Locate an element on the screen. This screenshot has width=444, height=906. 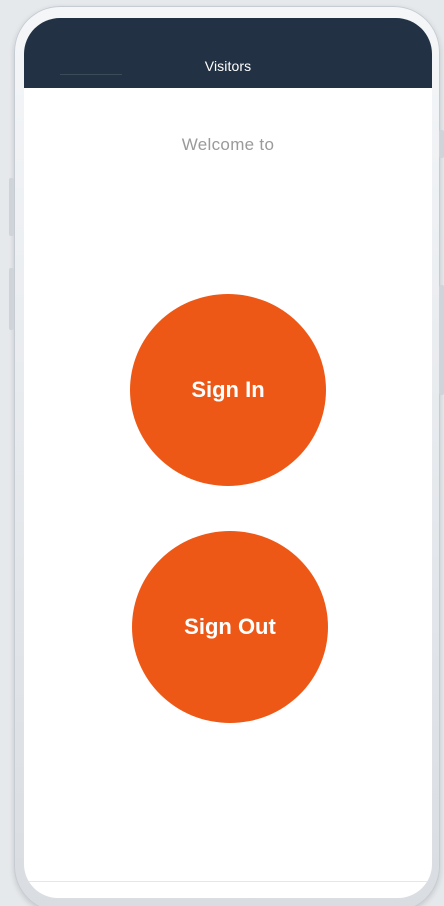
sign-in-button: Sign In is located at coordinates (228, 390).